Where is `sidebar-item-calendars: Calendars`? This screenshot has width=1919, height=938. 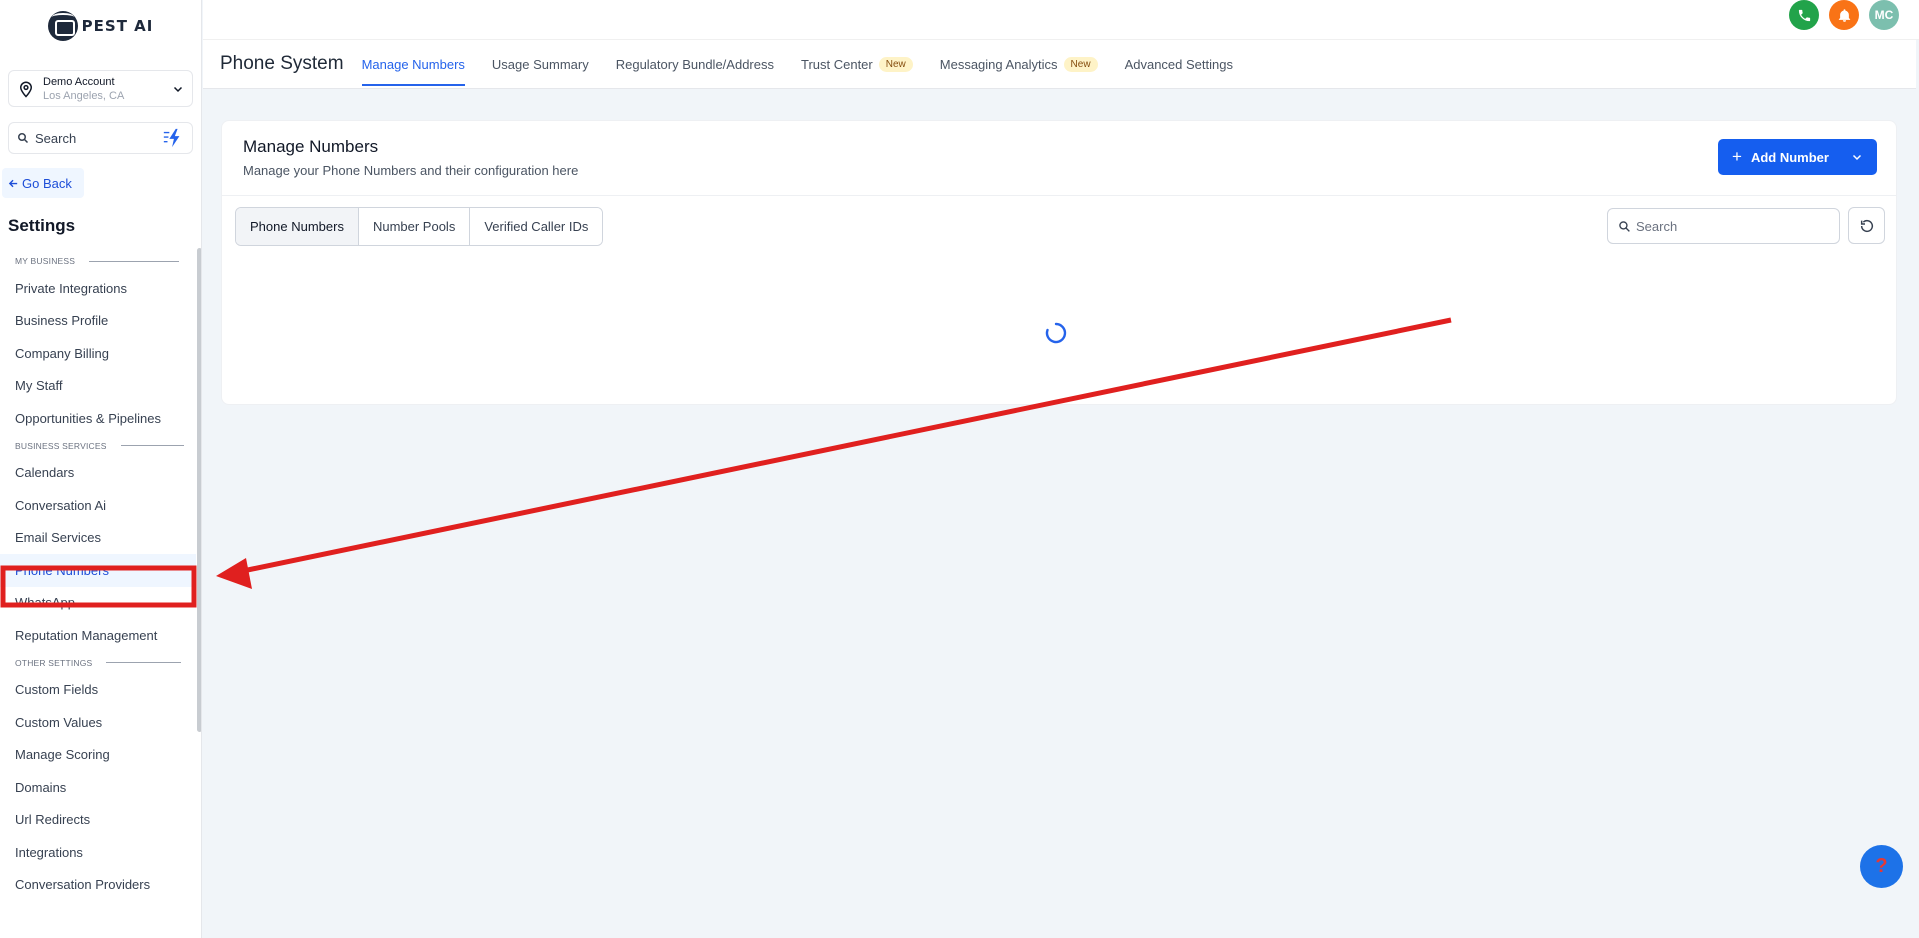
sidebar-item-calendars: Calendars is located at coordinates (98, 473).